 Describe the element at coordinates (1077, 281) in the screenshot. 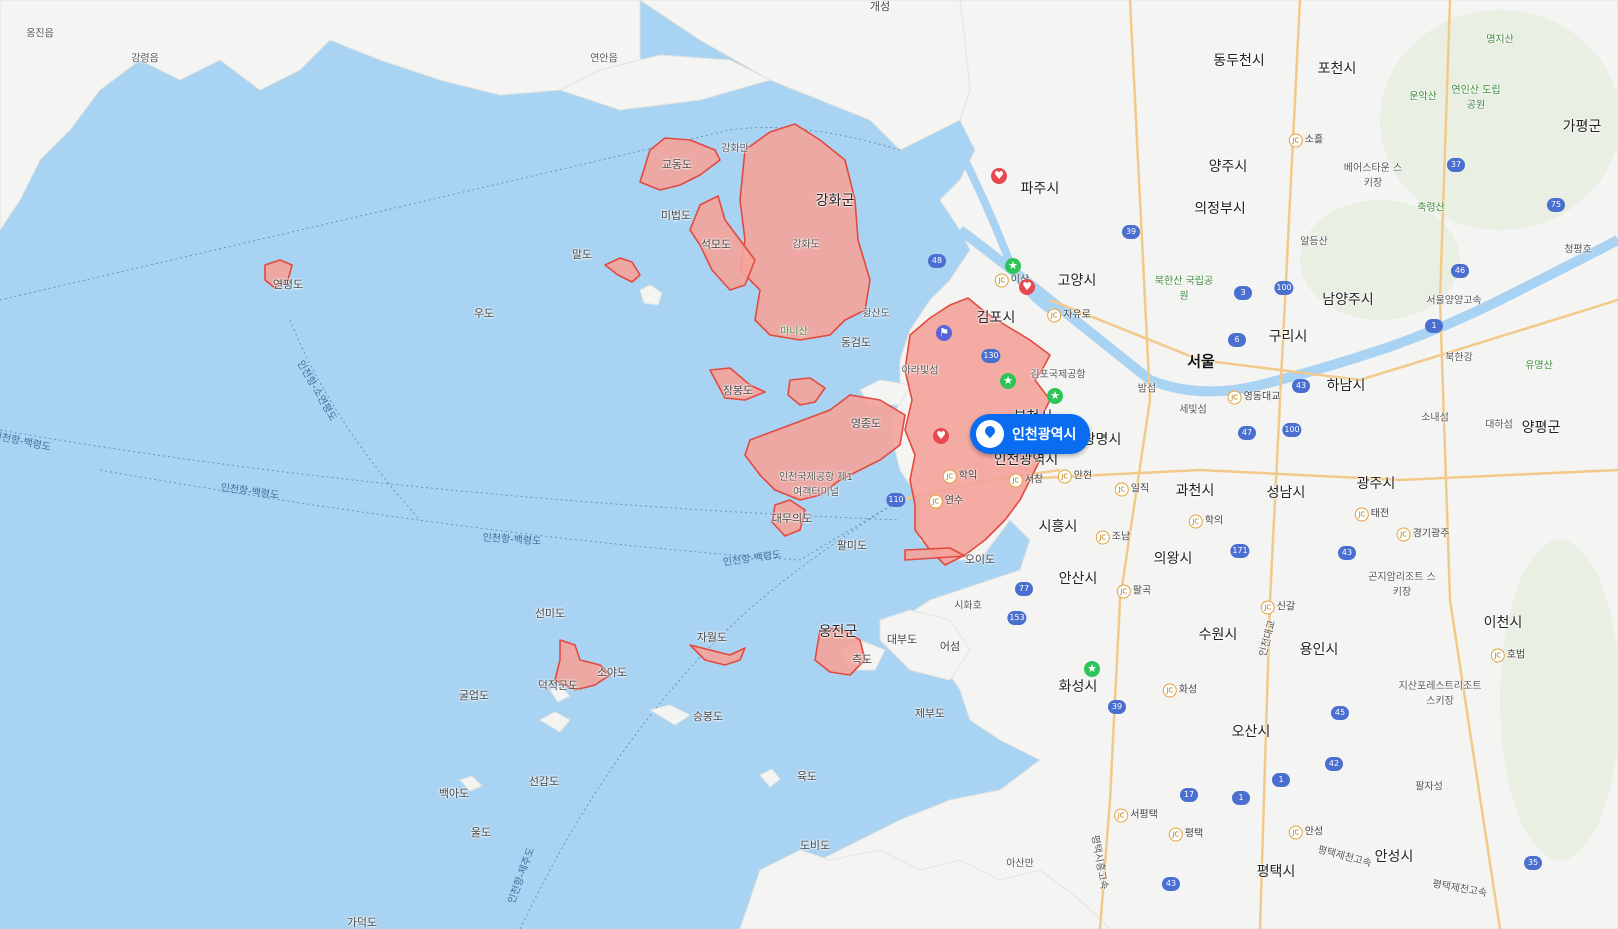

I see `map-label: 고양시` at that location.